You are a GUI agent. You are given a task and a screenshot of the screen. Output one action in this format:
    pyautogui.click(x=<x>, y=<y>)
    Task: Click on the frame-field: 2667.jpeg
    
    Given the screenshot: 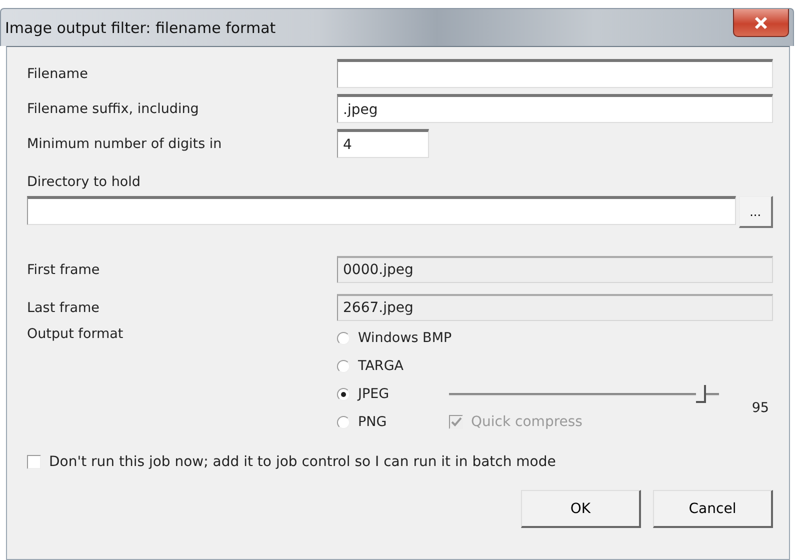 What is the action you would take?
    pyautogui.click(x=555, y=307)
    